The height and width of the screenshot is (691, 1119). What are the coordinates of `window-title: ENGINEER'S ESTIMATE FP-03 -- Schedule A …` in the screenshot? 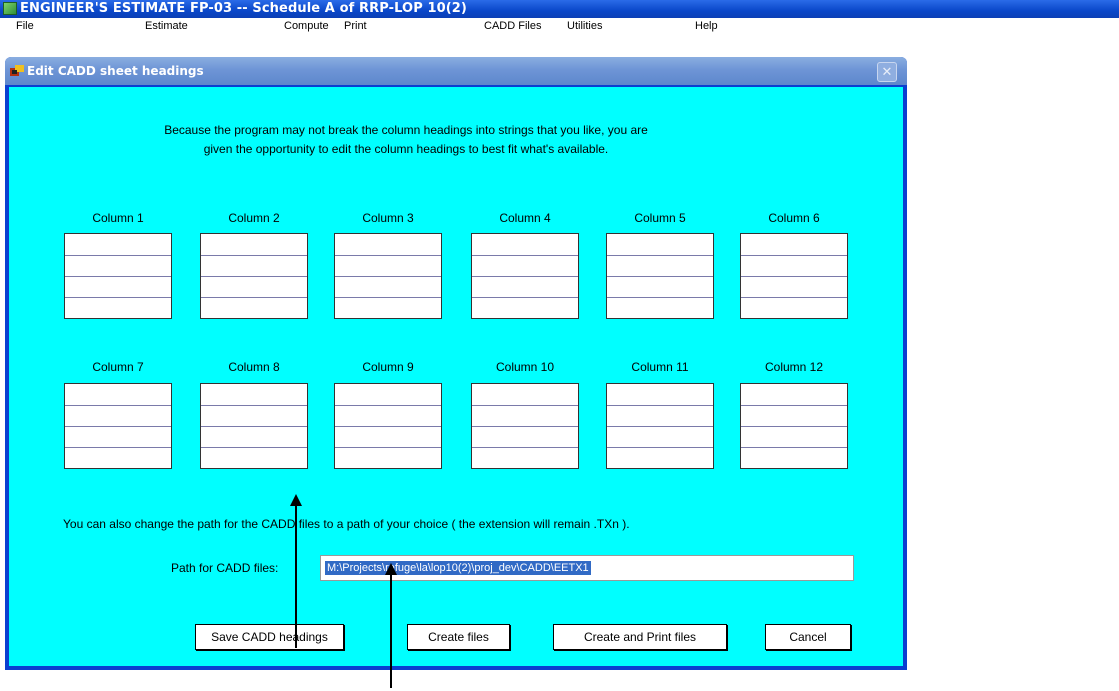 It's located at (243, 8).